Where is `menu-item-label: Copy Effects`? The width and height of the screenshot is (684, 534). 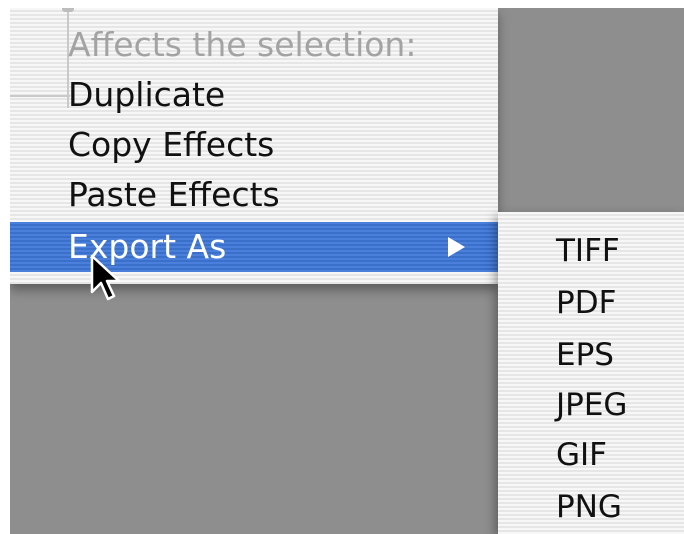 menu-item-label: Copy Effects is located at coordinates (171, 144).